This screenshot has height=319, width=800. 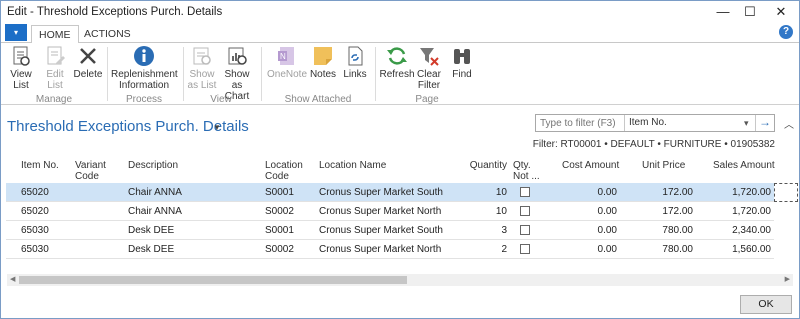 What do you see at coordinates (153, 165) in the screenshot?
I see `column-header-description: Description` at bounding box center [153, 165].